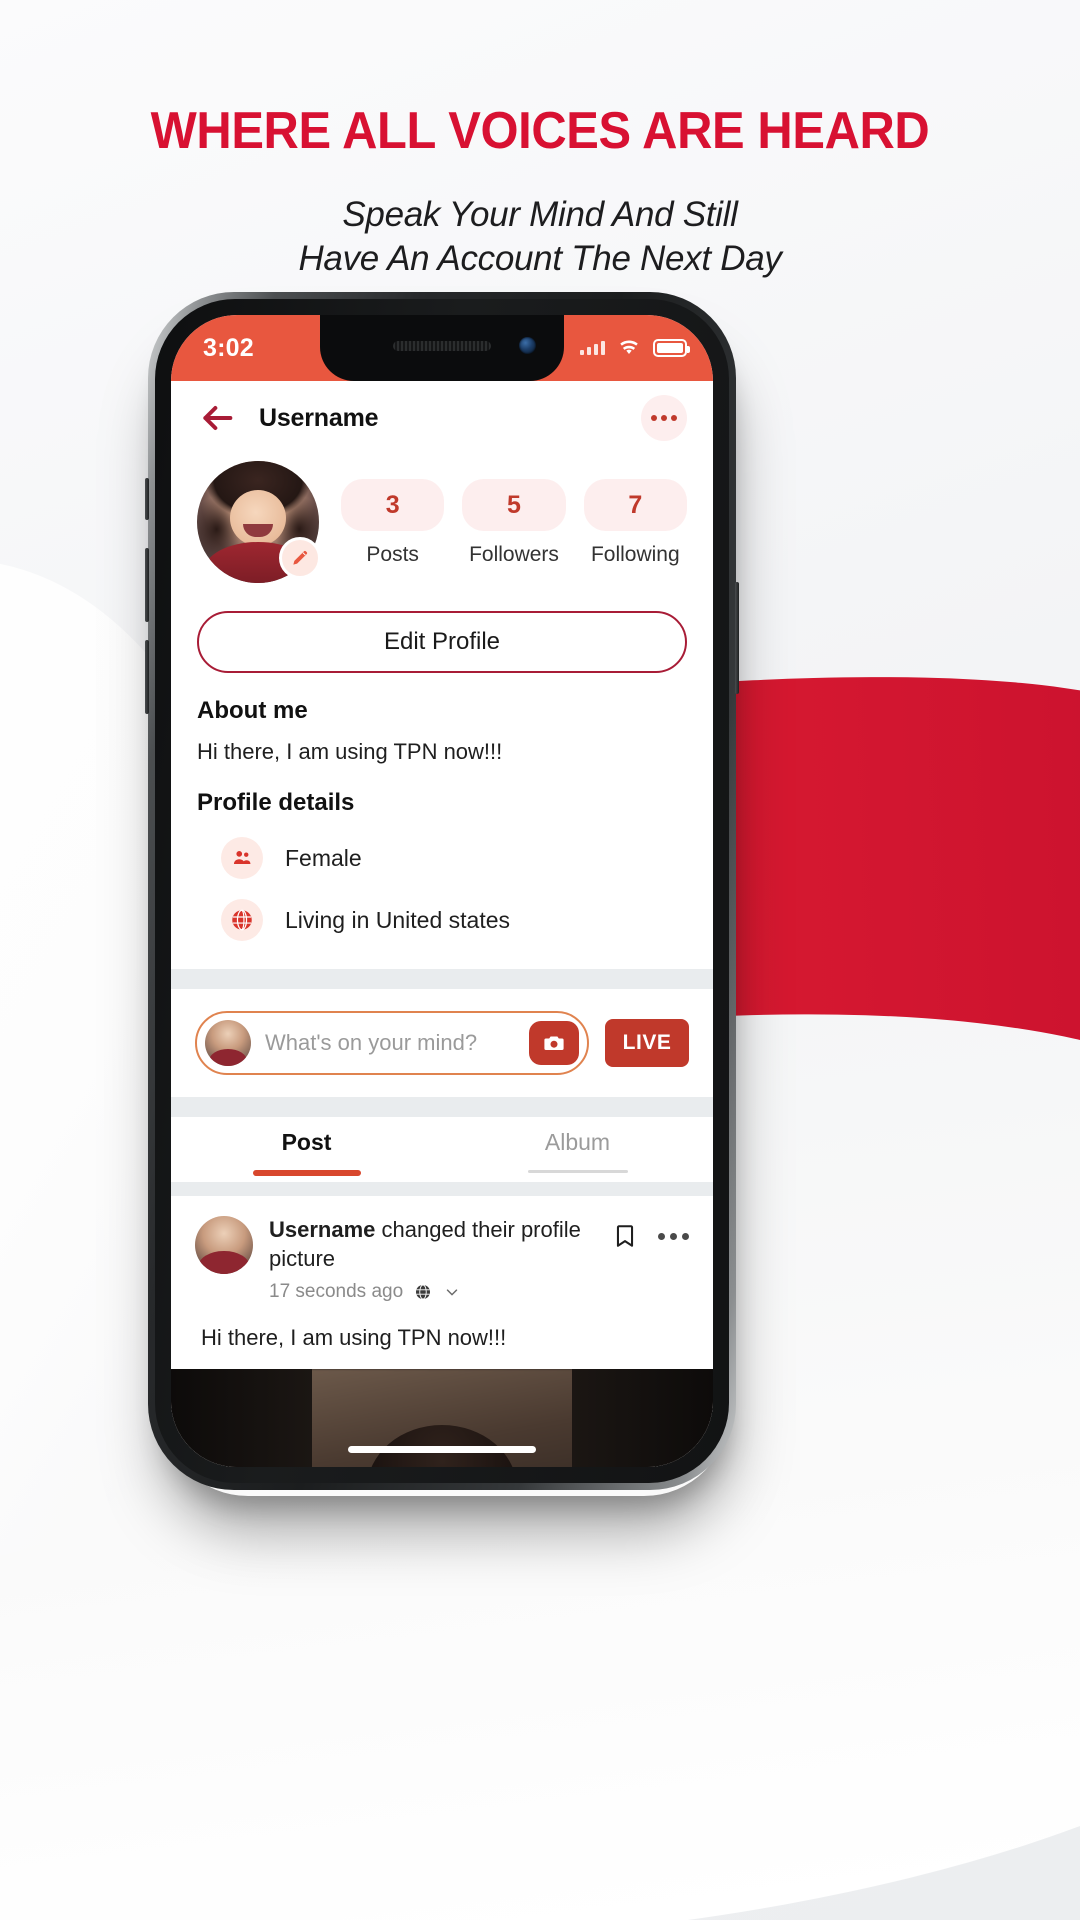 Image resolution: width=1080 pixels, height=1920 pixels. What do you see at coordinates (625, 1236) in the screenshot?
I see `bookmark-icon` at bounding box center [625, 1236].